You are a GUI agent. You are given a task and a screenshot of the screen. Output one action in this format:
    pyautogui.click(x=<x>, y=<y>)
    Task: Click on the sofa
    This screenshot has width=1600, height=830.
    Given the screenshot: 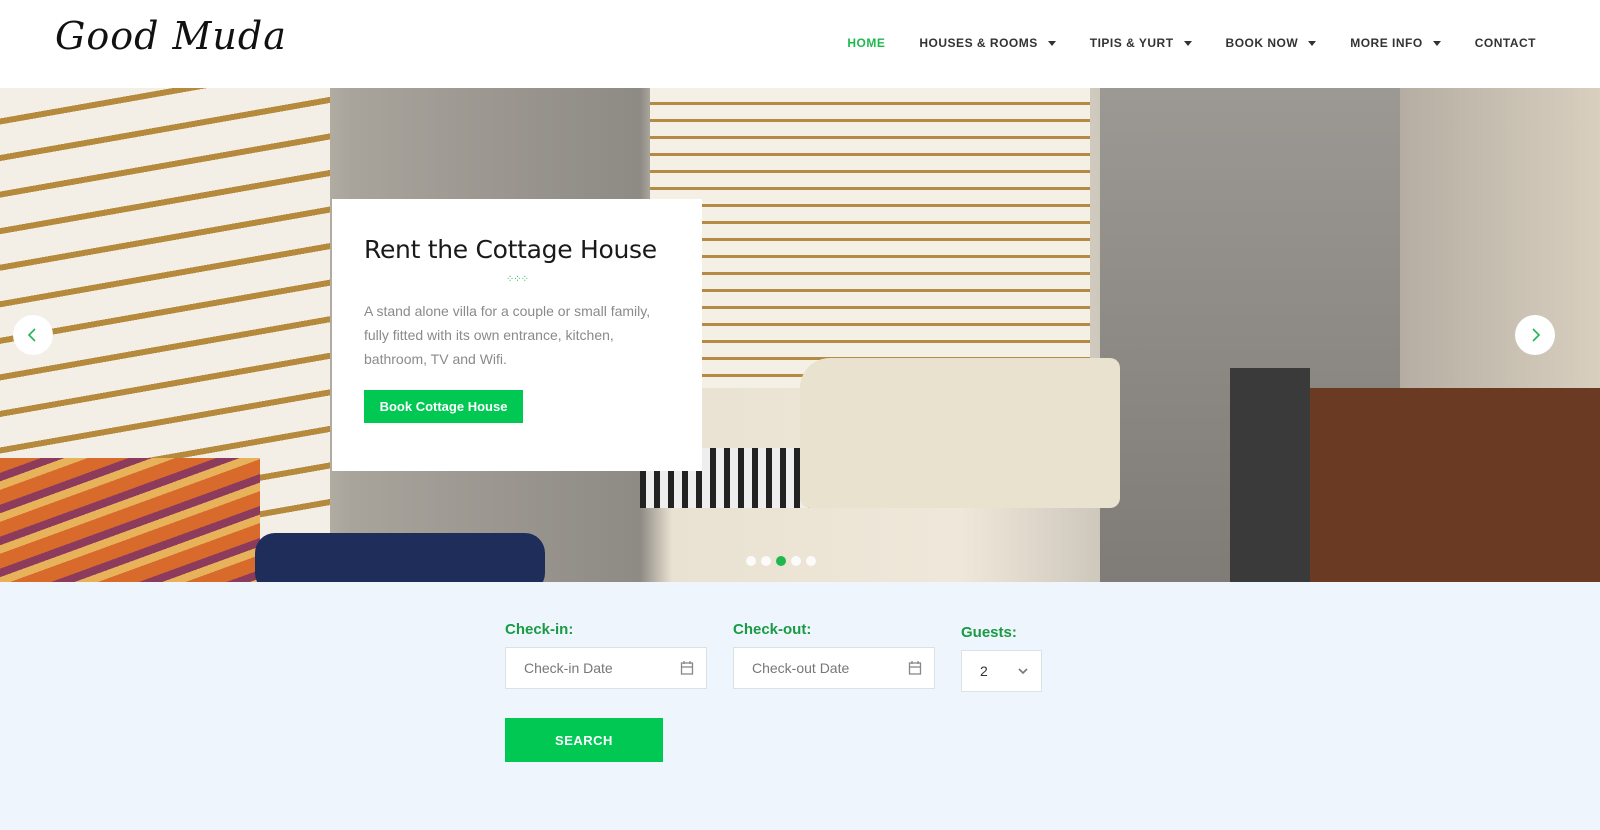 What is the action you would take?
    pyautogui.click(x=130, y=520)
    